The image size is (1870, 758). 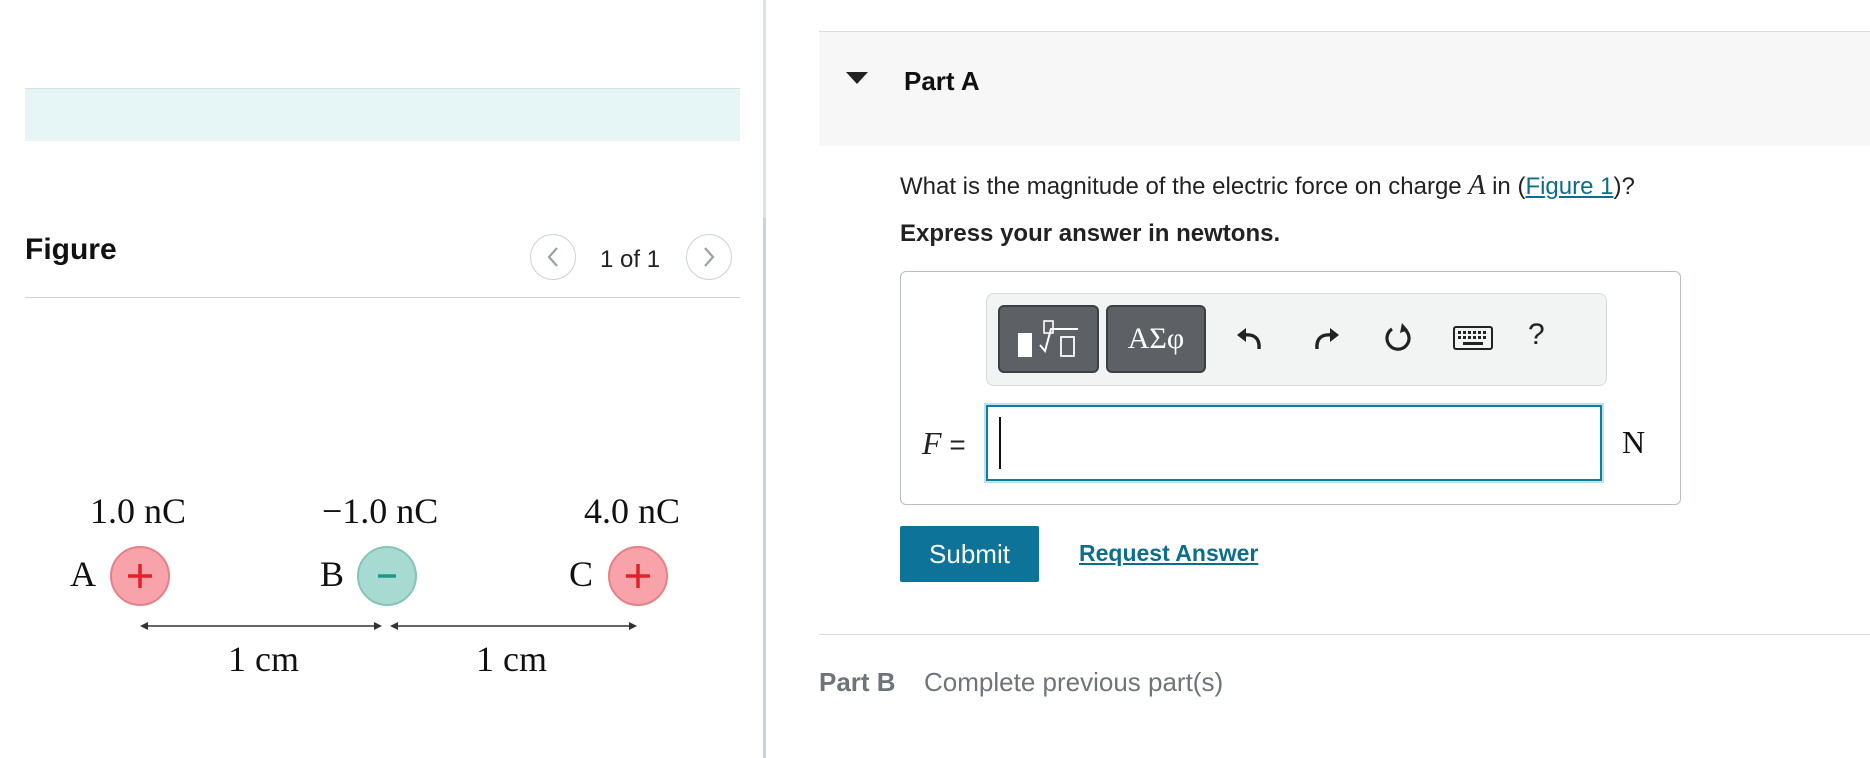 I want to click on previous-figure-button, so click(x=553, y=257).